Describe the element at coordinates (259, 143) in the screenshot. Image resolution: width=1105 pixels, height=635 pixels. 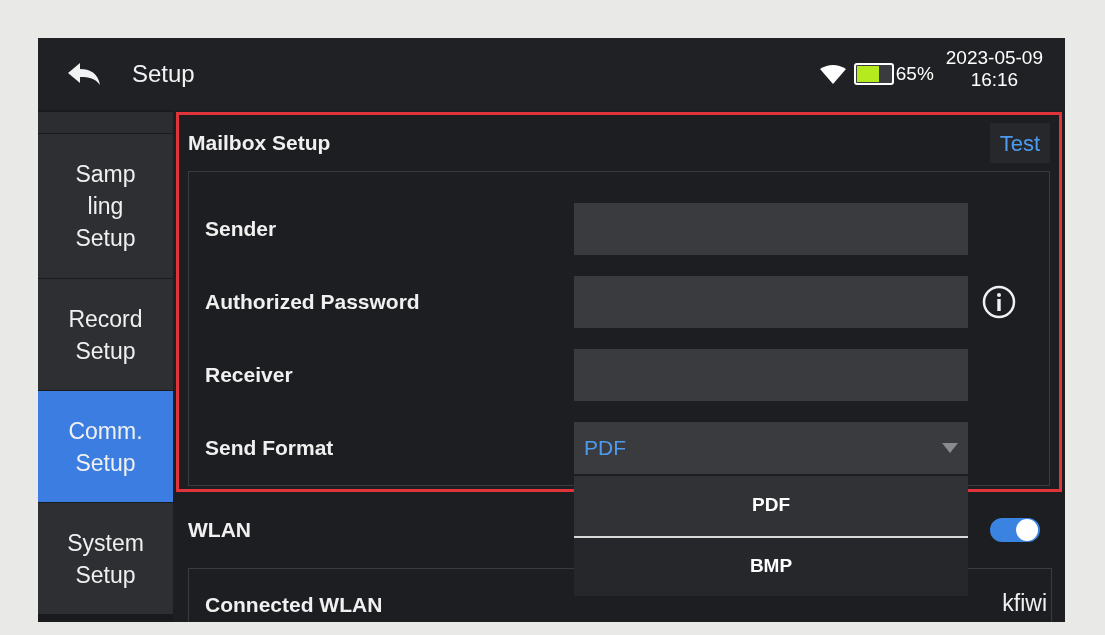
I see `section-title: Mailbox Setup` at that location.